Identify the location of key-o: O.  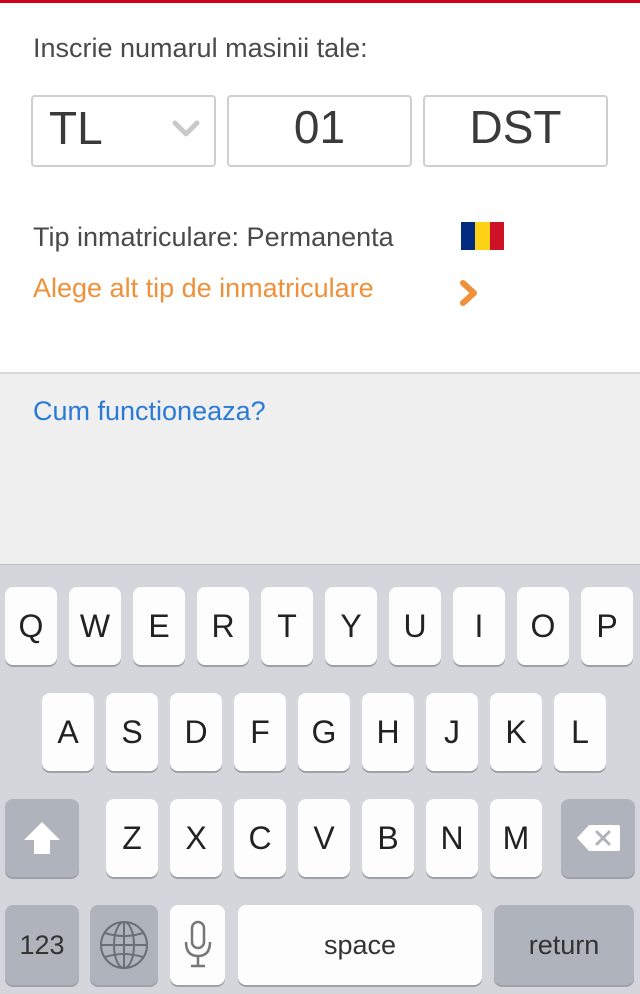
(543, 626).